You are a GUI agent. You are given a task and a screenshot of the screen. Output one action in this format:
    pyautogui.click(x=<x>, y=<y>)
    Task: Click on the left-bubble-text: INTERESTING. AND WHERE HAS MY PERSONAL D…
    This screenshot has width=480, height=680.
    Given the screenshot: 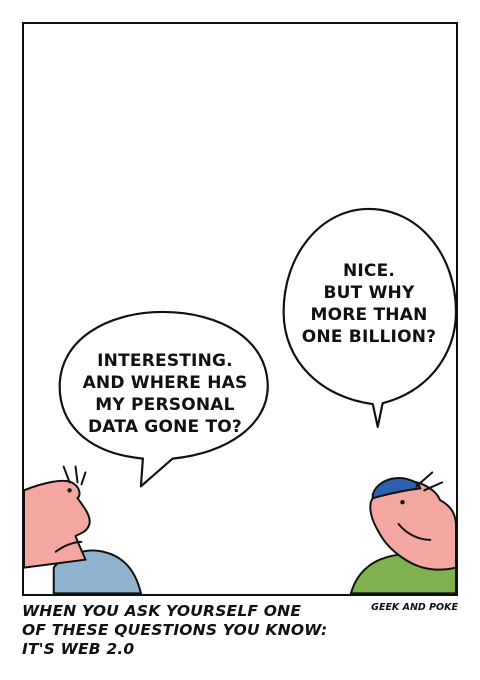 What is the action you would take?
    pyautogui.click(x=165, y=394)
    